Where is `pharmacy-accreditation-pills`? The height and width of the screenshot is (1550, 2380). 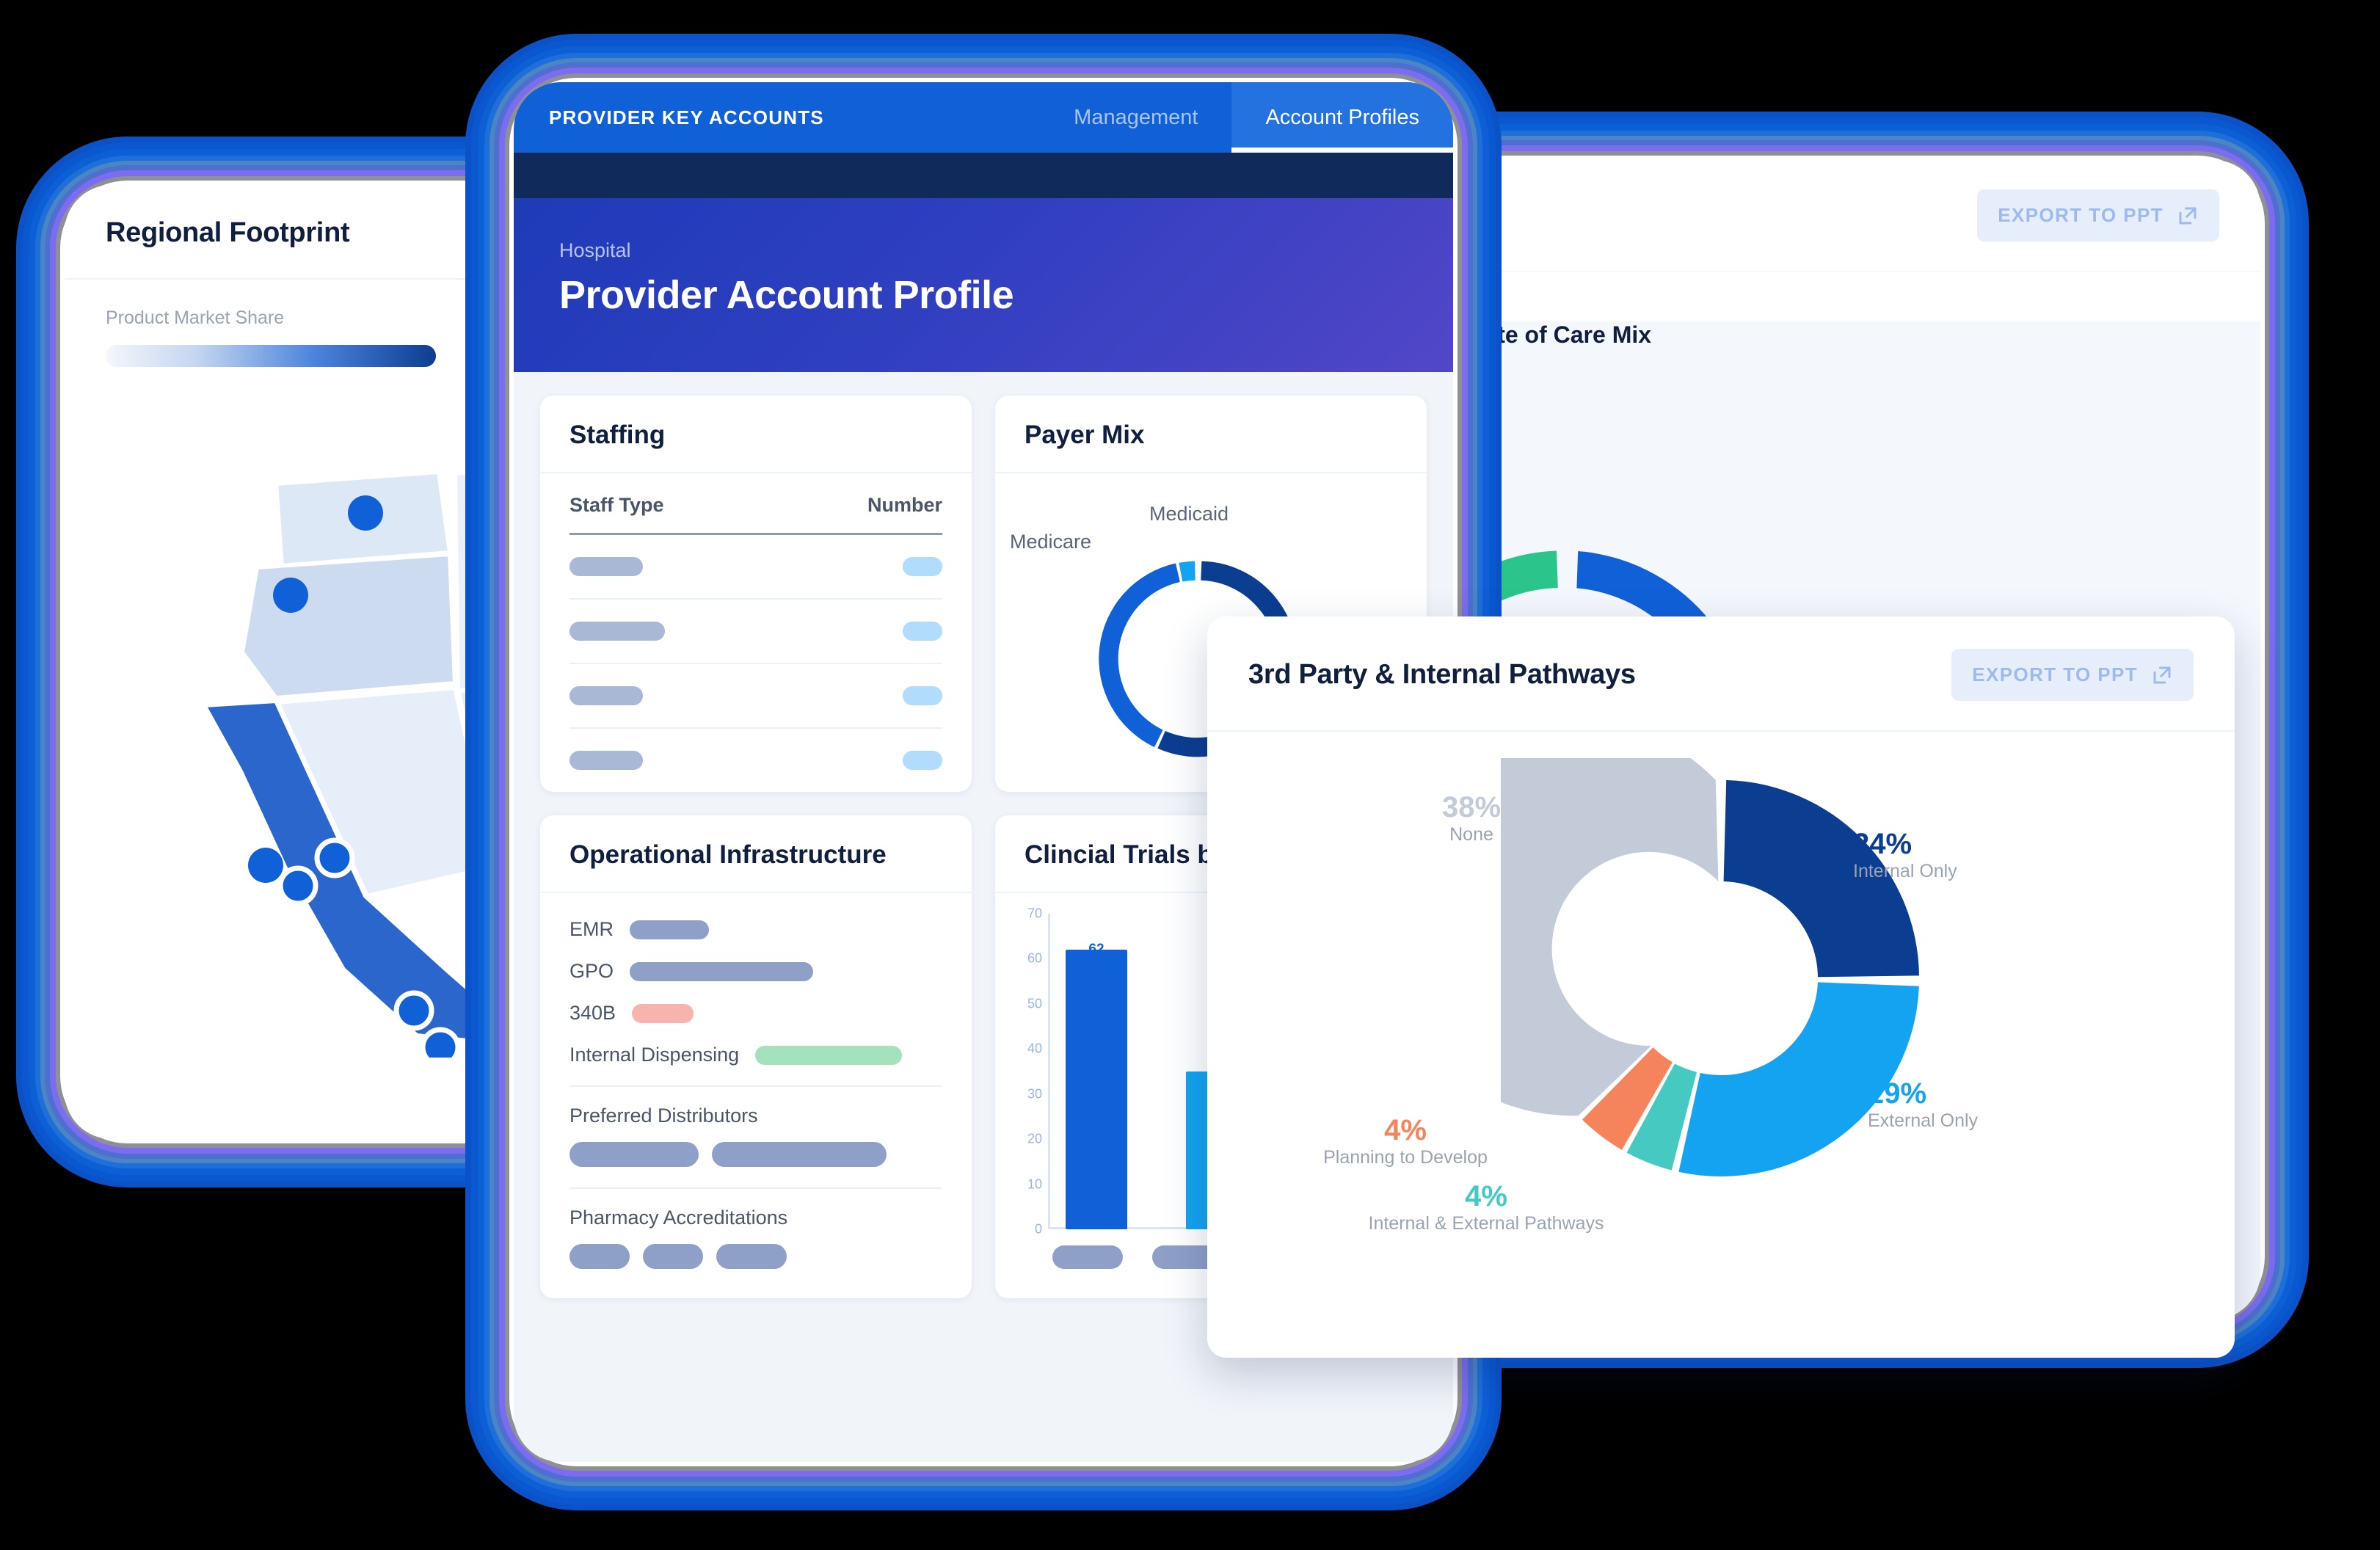 pharmacy-accreditation-pills is located at coordinates (755, 1256).